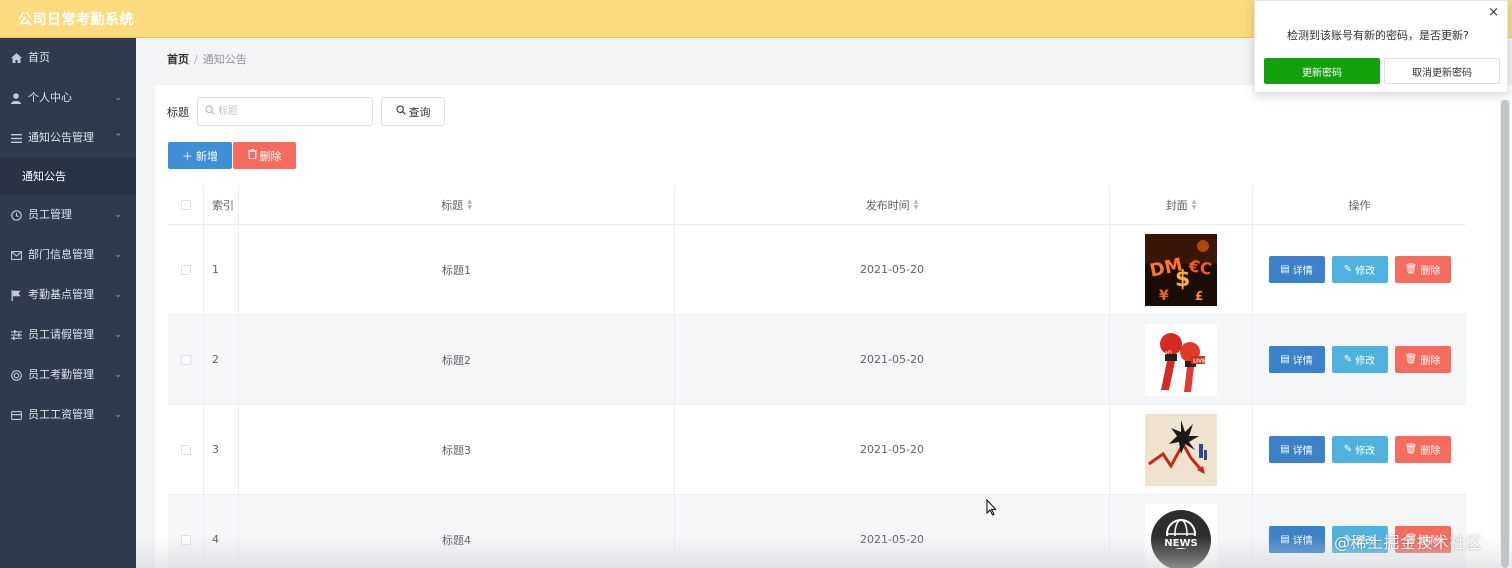 The image size is (1512, 568). What do you see at coordinates (457, 205) in the screenshot?
I see `header-title: 标题 ▲ ▼` at bounding box center [457, 205].